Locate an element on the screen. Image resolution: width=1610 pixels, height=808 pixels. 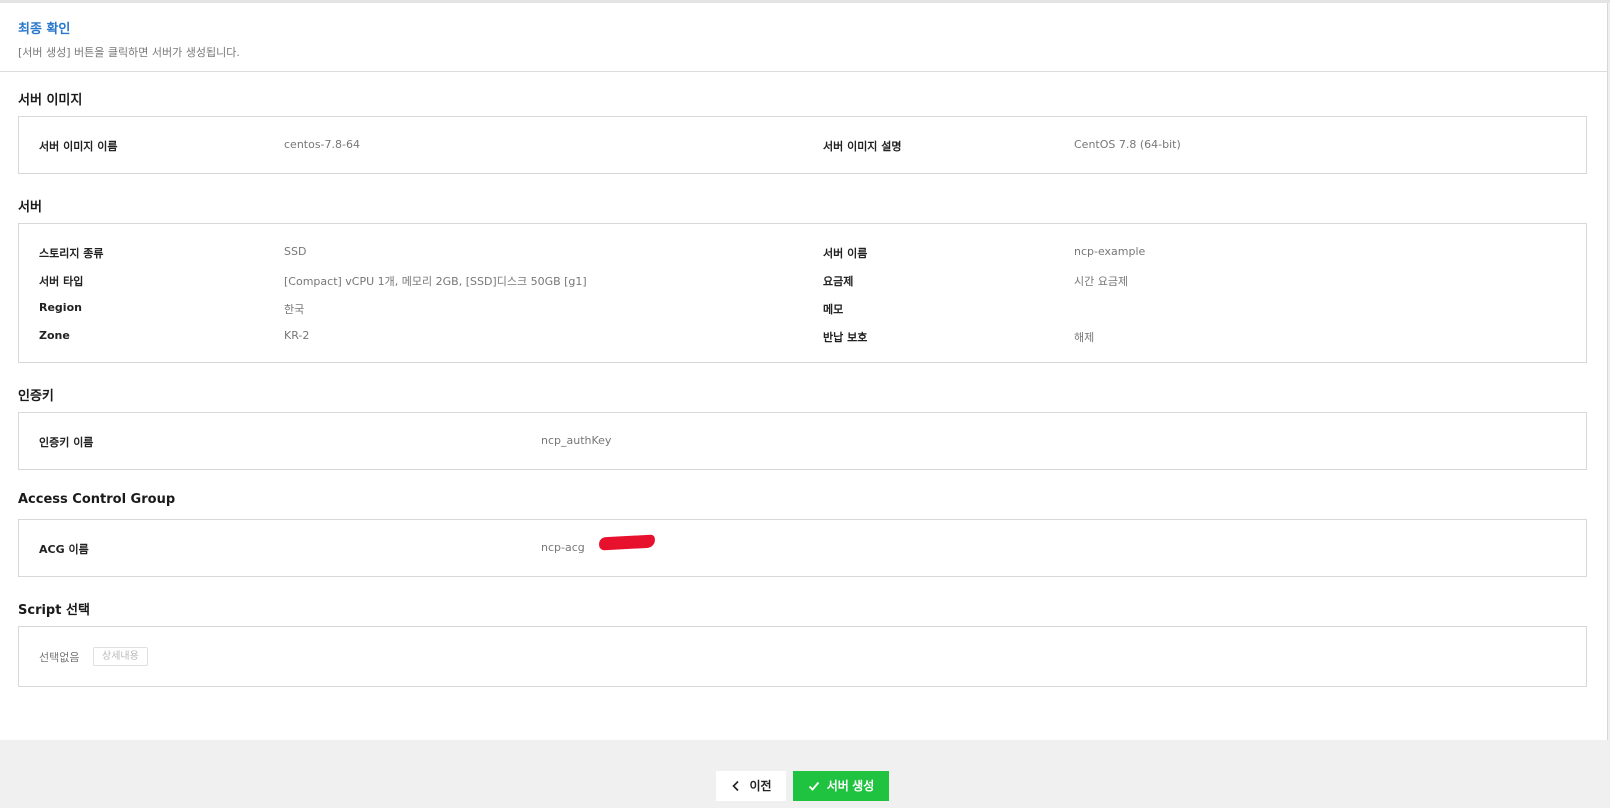
page-title: 최종 확인 is located at coordinates (44, 29).